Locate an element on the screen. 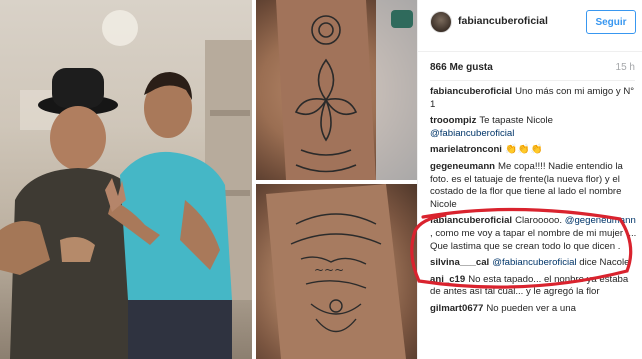 The height and width of the screenshot is (359, 642). divider is located at coordinates (532, 80).